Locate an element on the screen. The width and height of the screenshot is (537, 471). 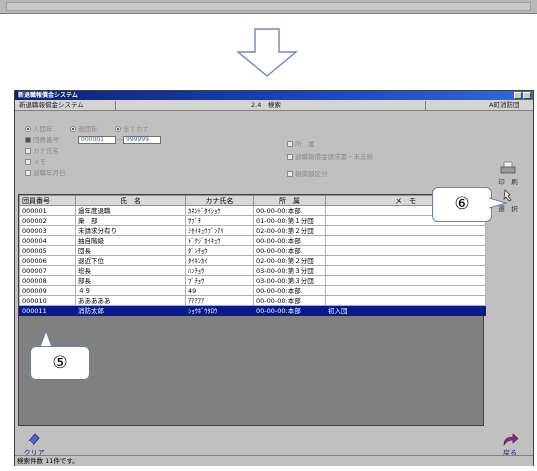
check-label: 報償額区分 is located at coordinates (311, 174).